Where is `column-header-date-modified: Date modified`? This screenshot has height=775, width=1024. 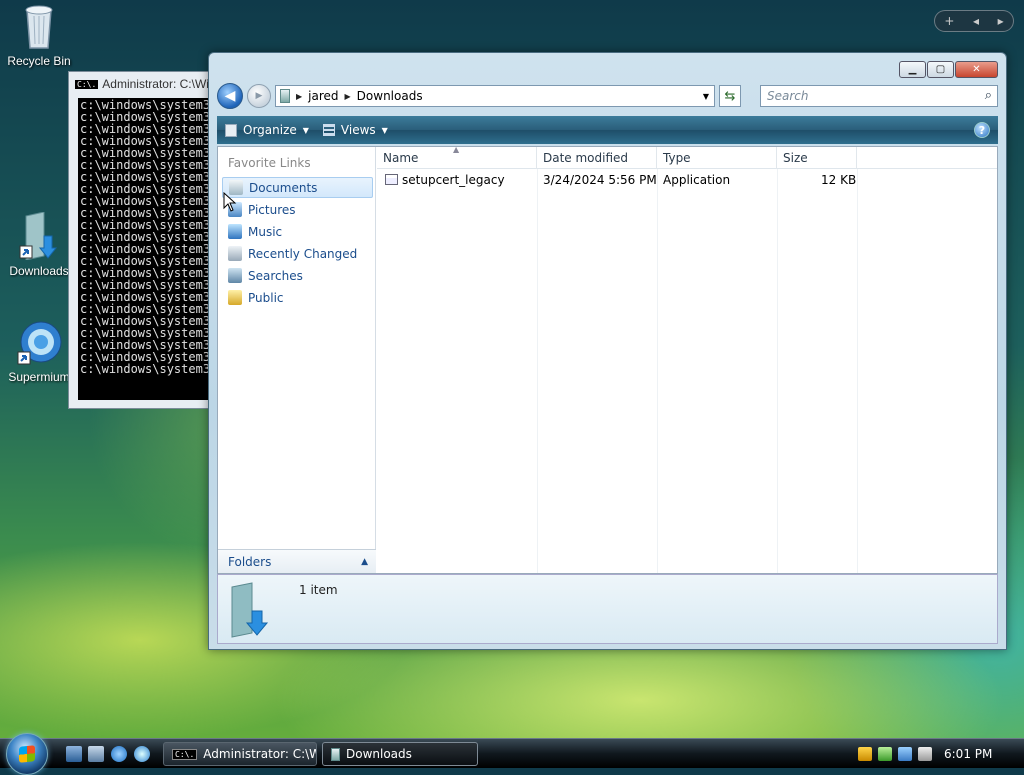
column-header-date-modified: Date modified is located at coordinates (597, 158).